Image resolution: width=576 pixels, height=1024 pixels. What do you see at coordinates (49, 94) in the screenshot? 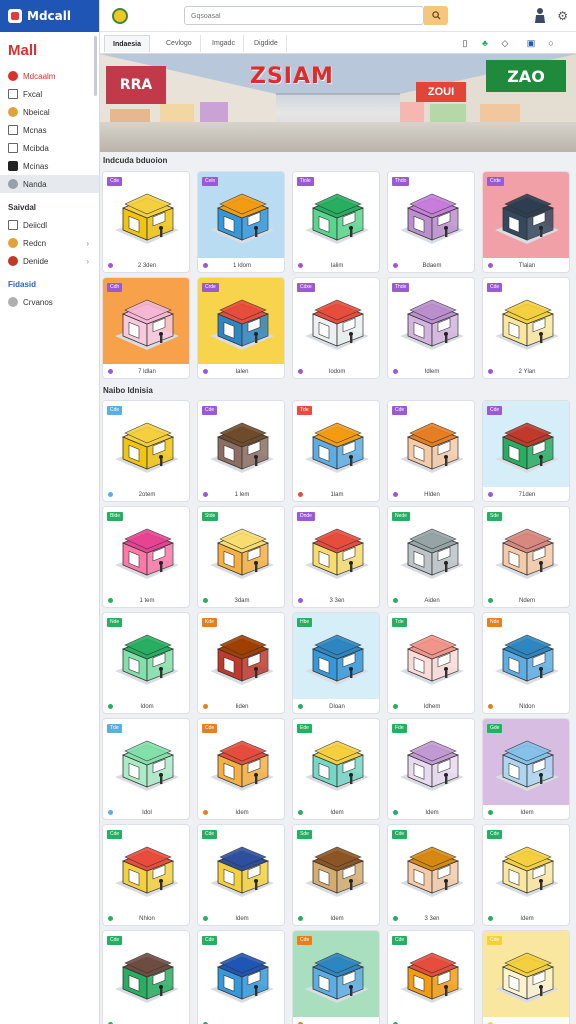
I see `sidebar-item-fxcal: Fxcal` at bounding box center [49, 94].